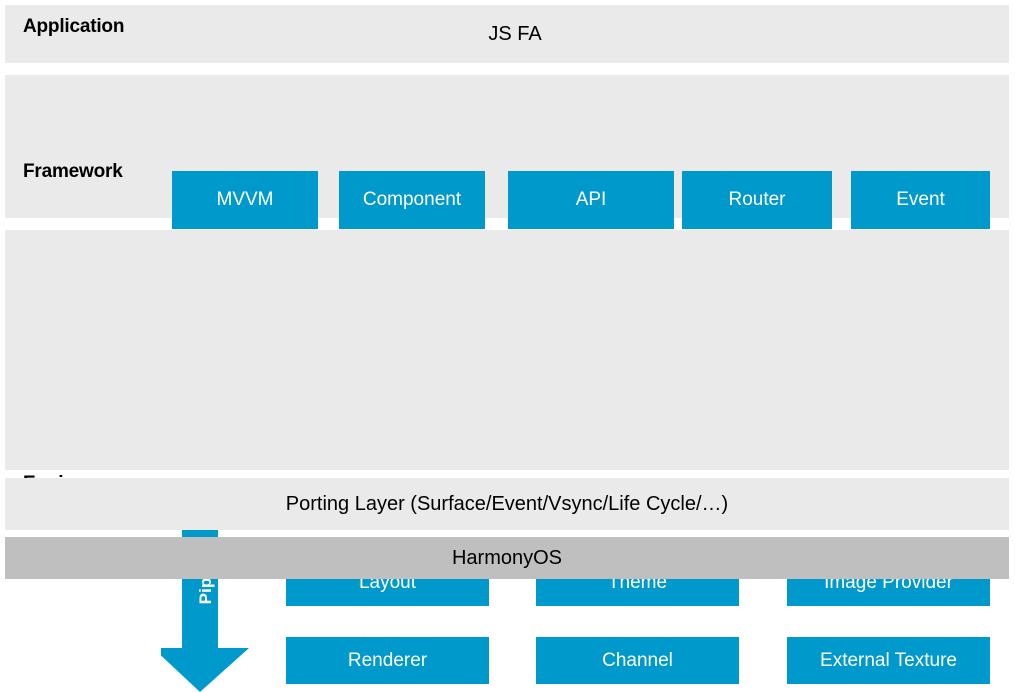  What do you see at coordinates (387, 660) in the screenshot?
I see `engine-module-renderer: Renderer` at bounding box center [387, 660].